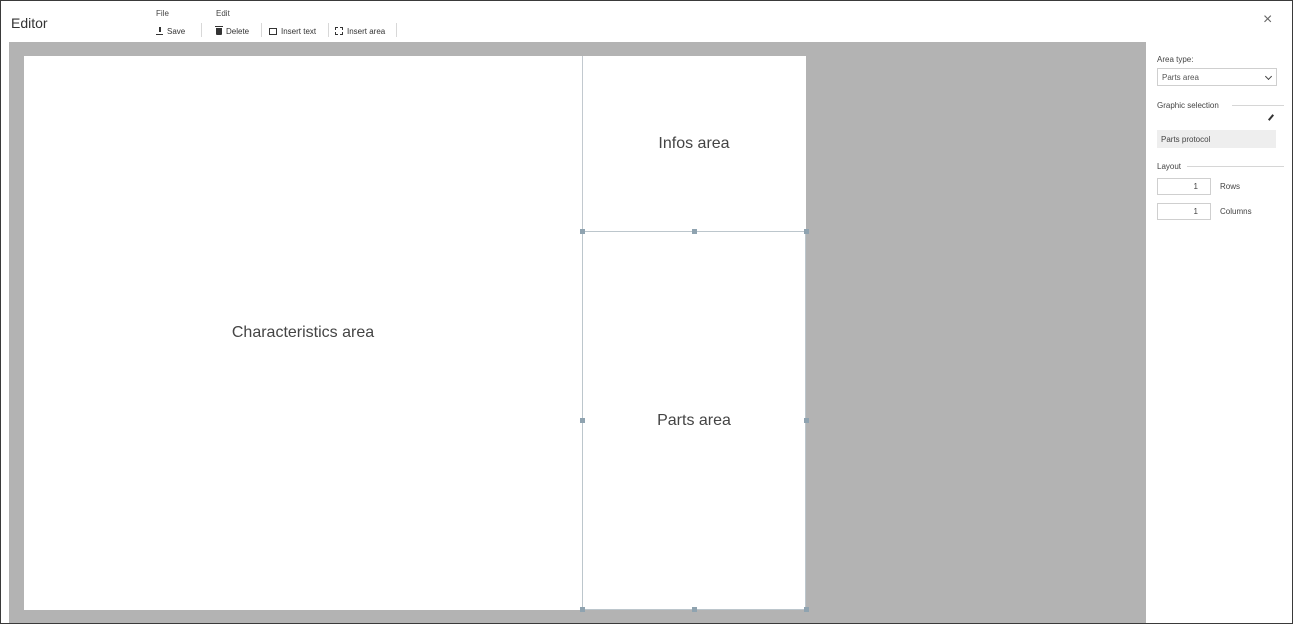  I want to click on trash-icon, so click(219, 30).